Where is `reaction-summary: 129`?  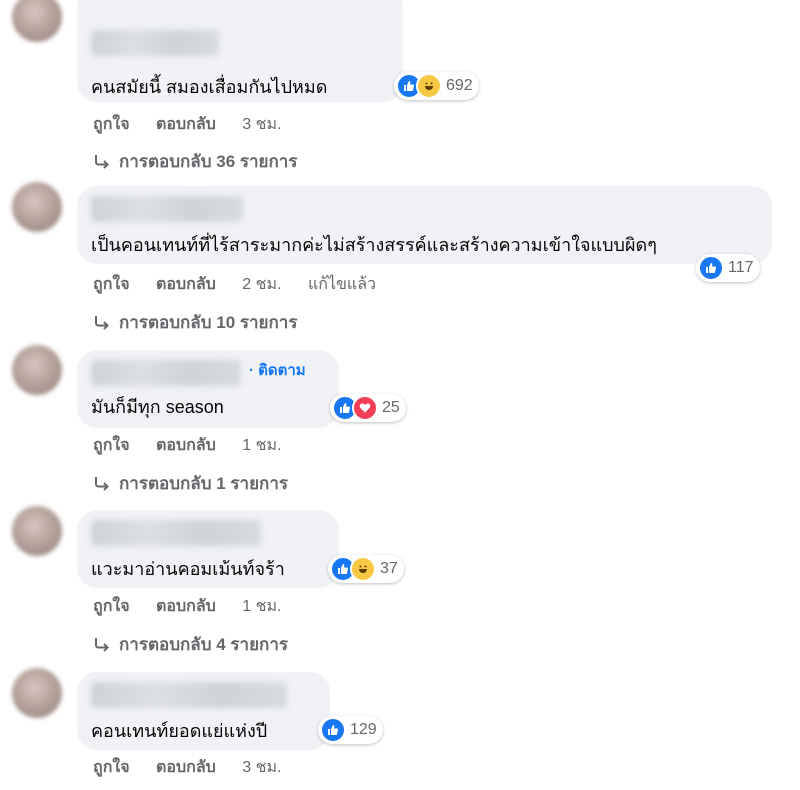
reaction-summary: 129 is located at coordinates (350, 730).